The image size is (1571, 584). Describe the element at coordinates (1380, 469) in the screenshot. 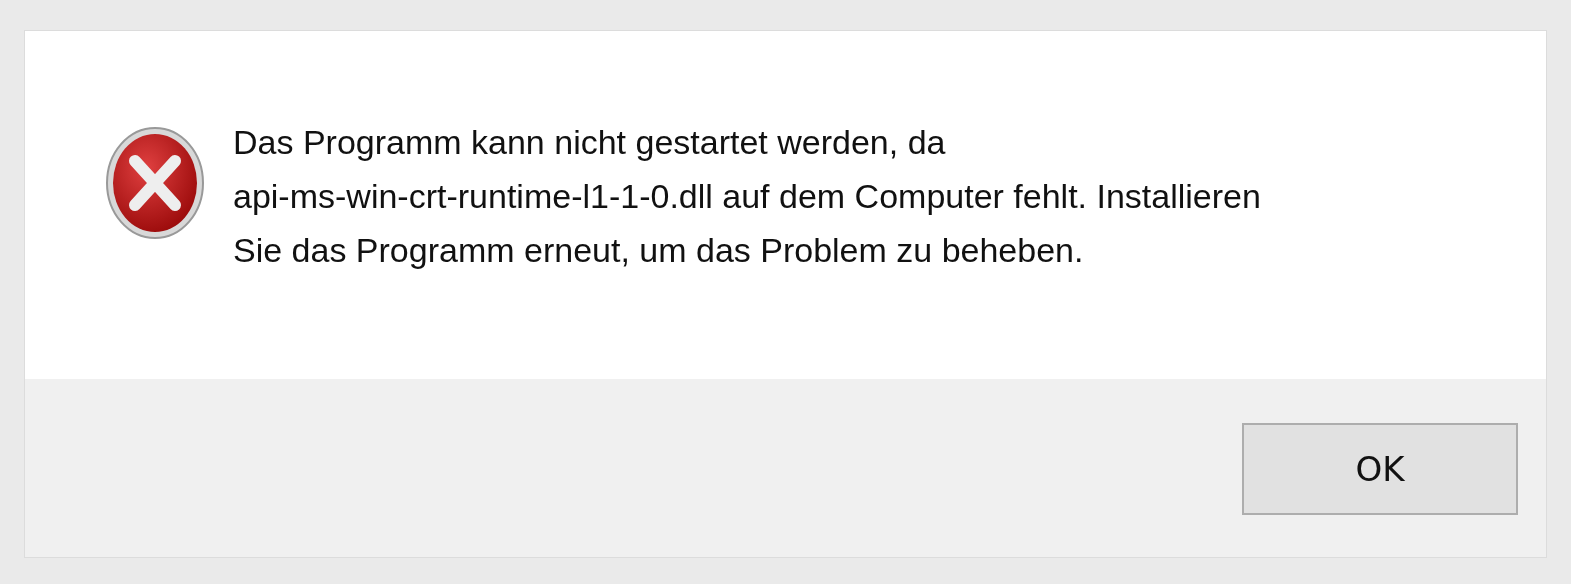

I see `ok-button: OK` at that location.